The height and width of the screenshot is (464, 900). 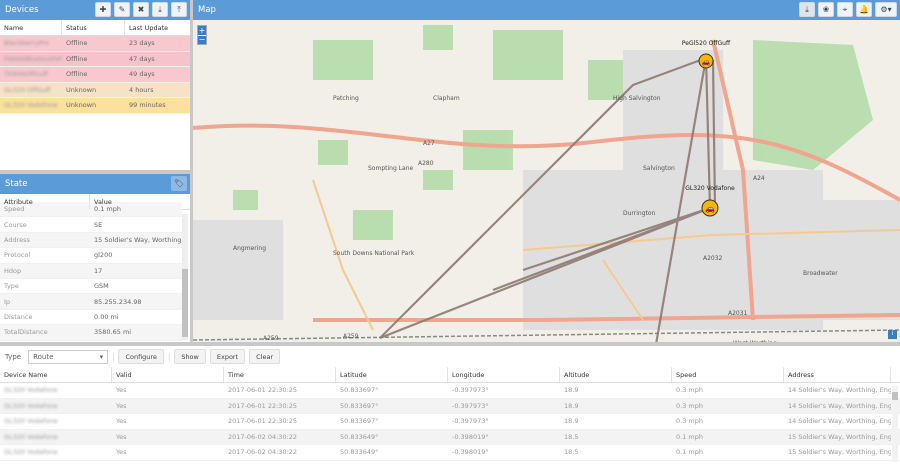 What do you see at coordinates (571, 436) in the screenshot?
I see `report-cell: 18.5` at bounding box center [571, 436].